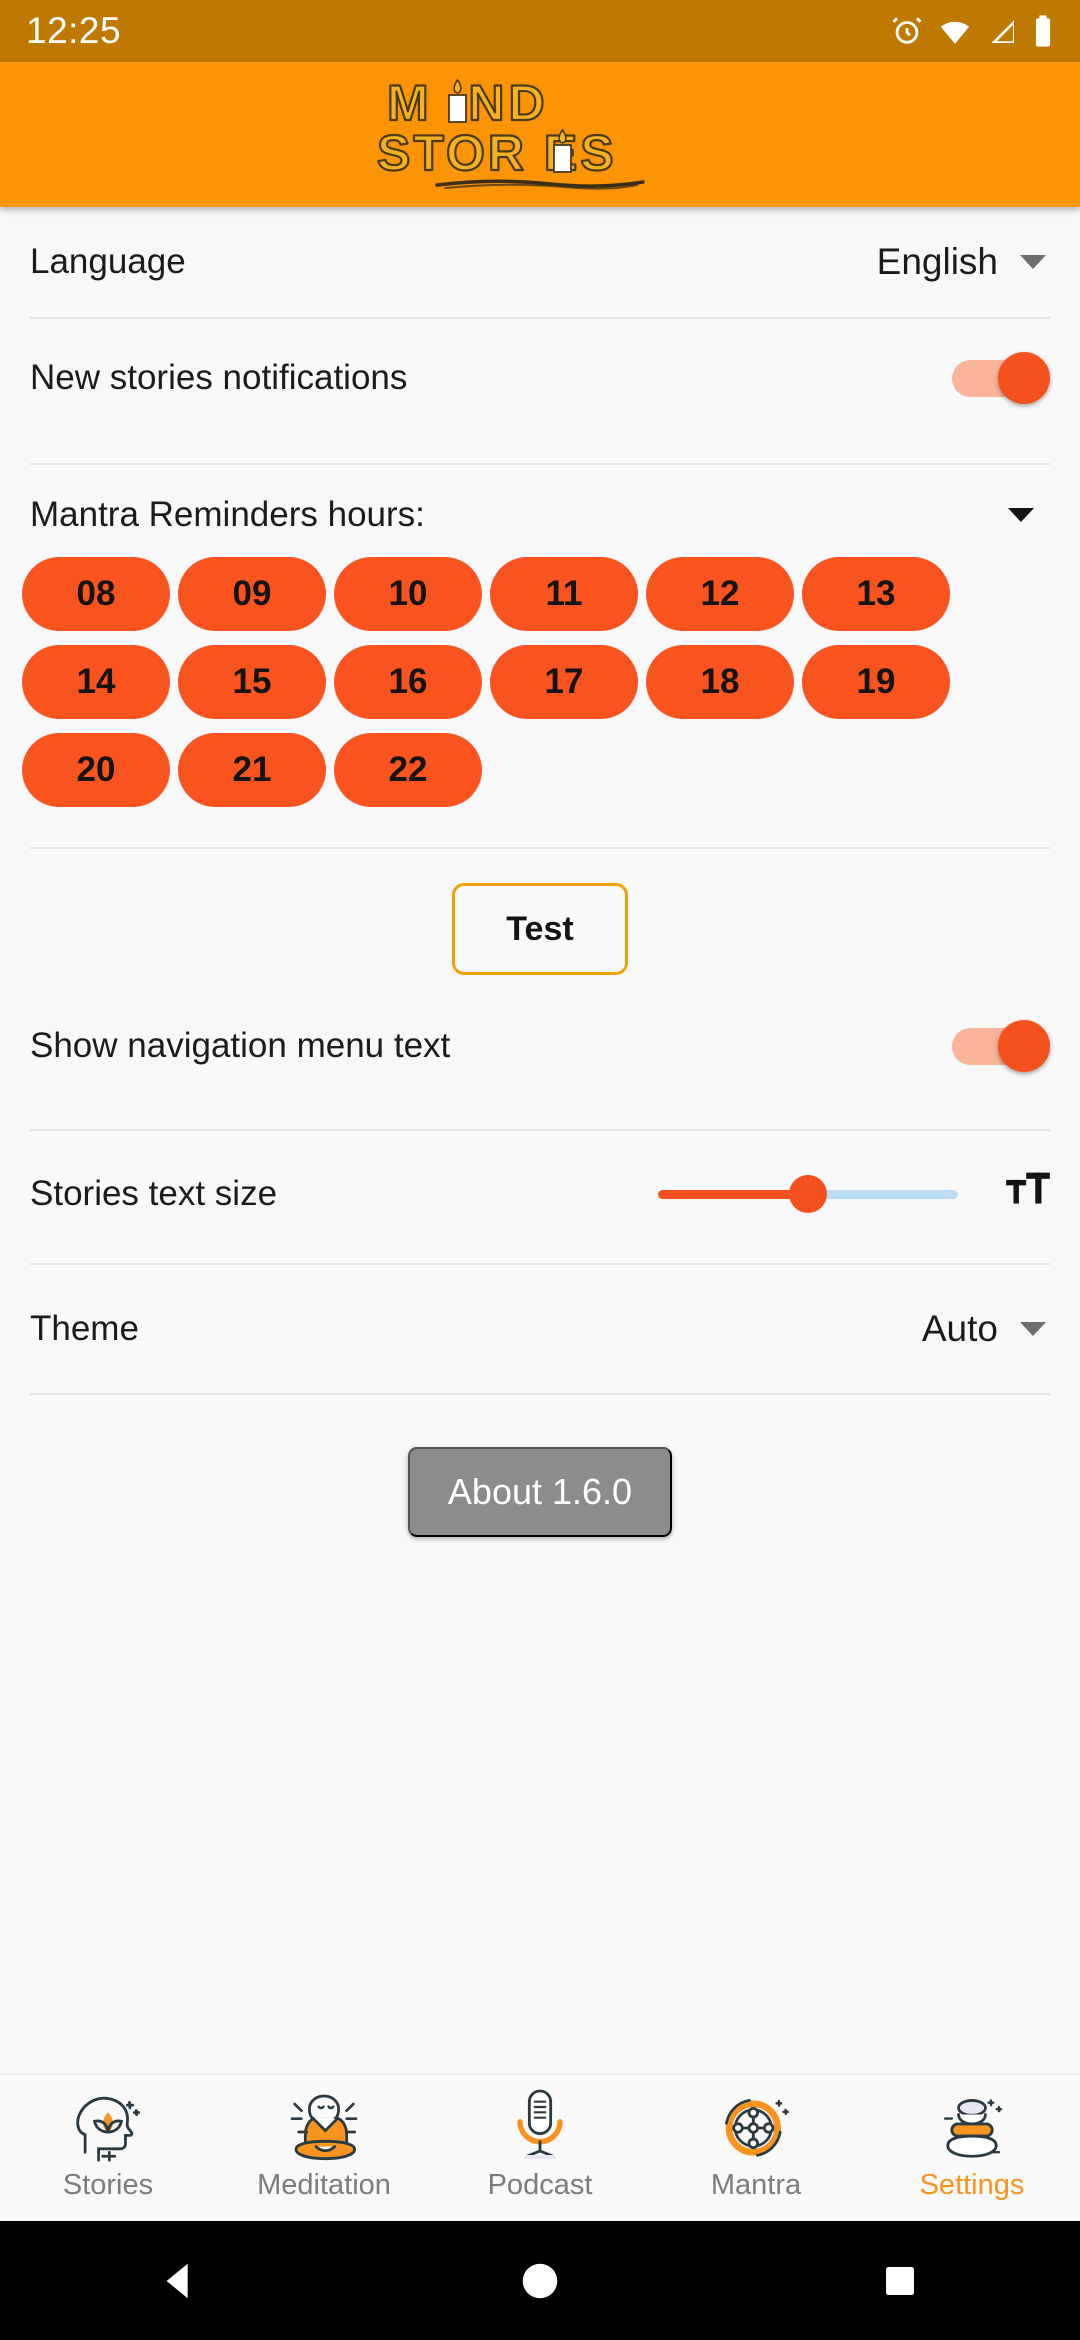 The width and height of the screenshot is (1080, 2340). I want to click on slider-thumb, so click(808, 1194).